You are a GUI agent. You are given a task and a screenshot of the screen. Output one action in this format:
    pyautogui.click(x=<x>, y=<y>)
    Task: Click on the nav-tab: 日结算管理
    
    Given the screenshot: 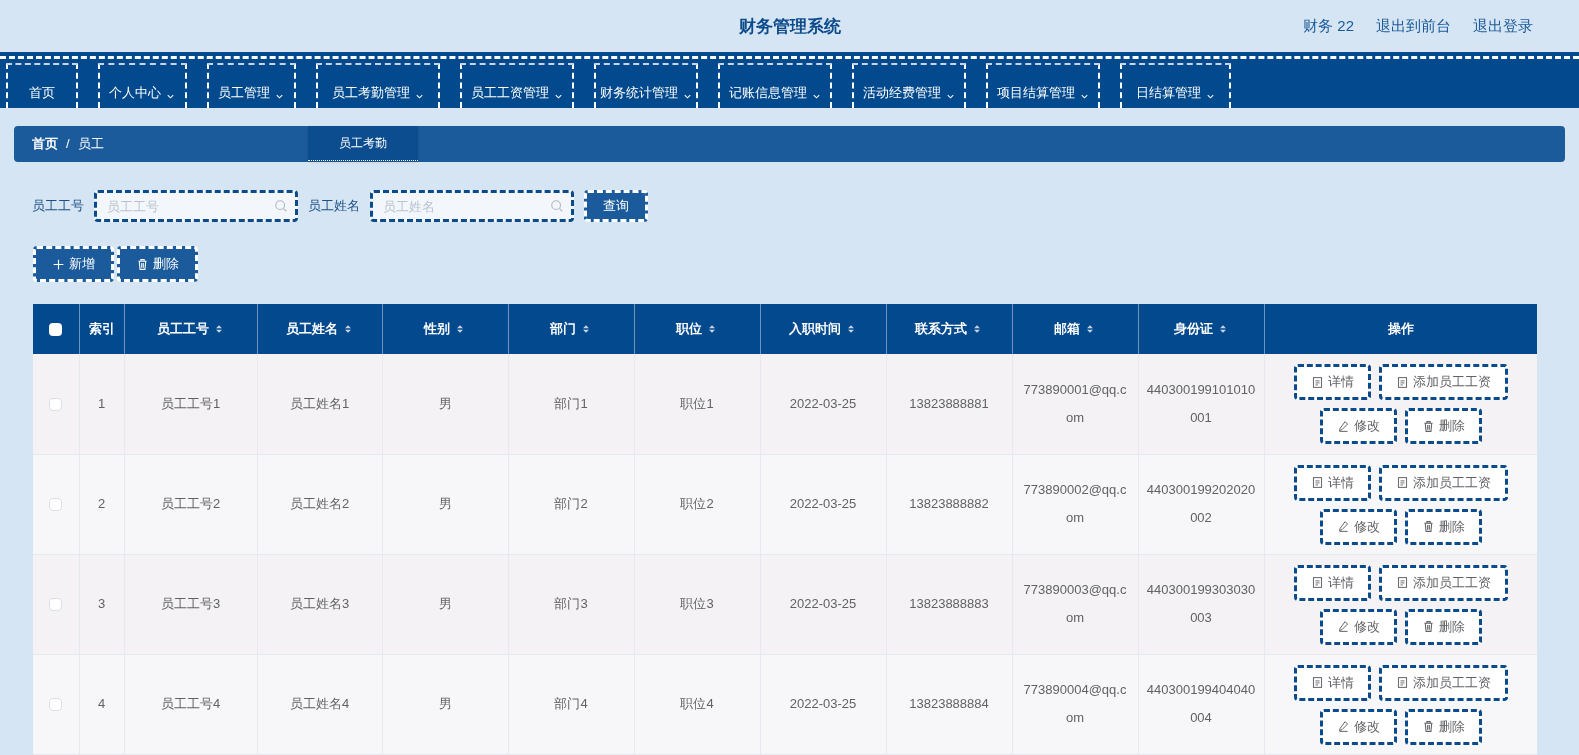 What is the action you would take?
    pyautogui.click(x=1175, y=85)
    